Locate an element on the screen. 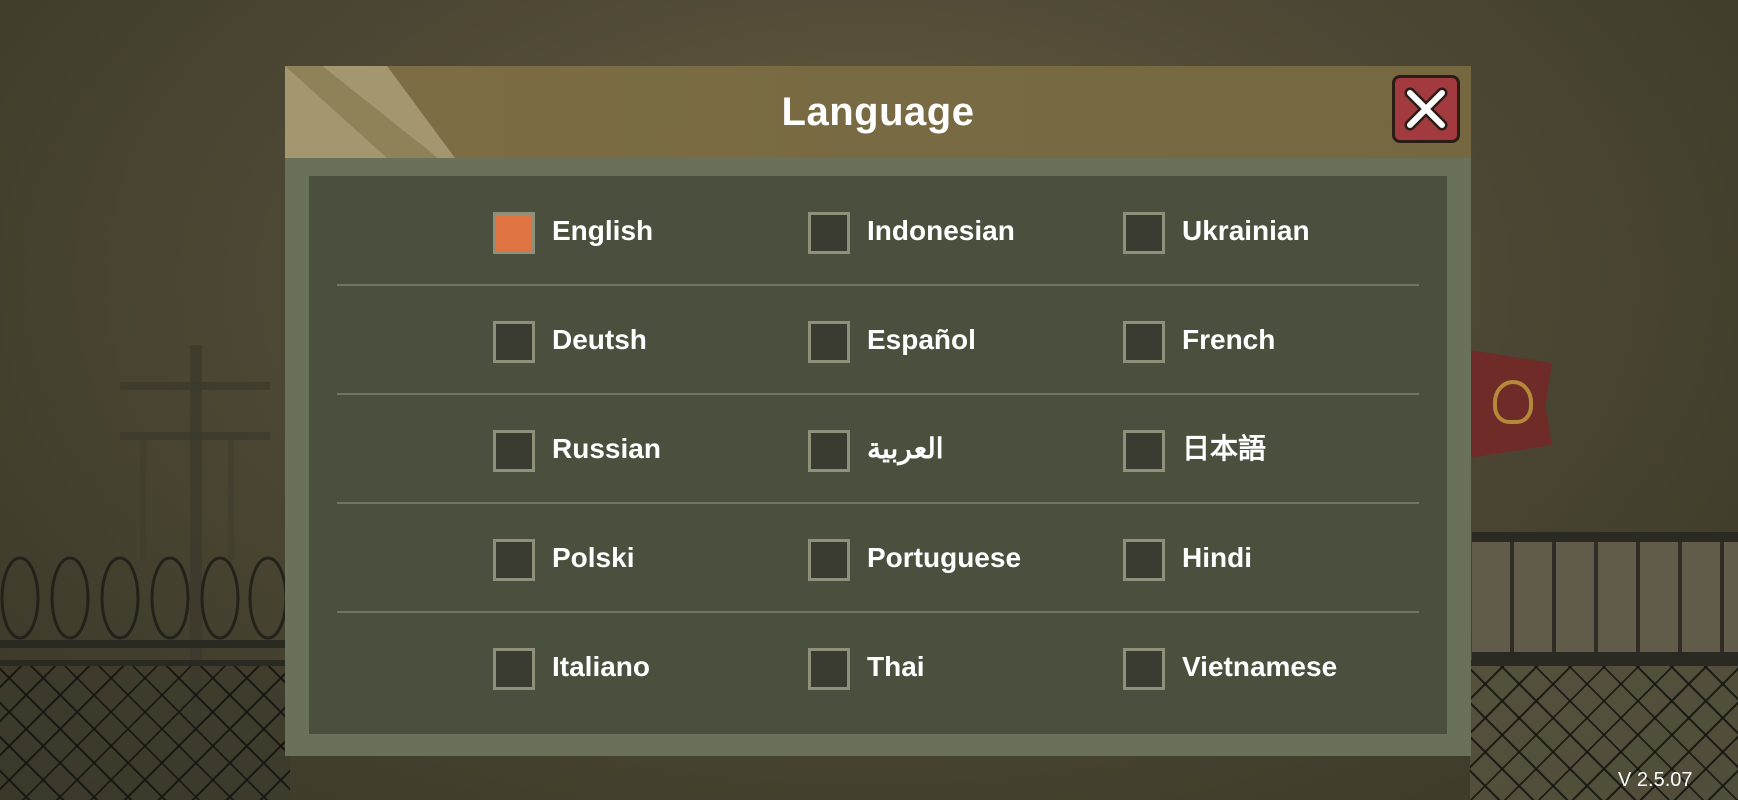 This screenshot has width=1738, height=800. language-option: French is located at coordinates (1273, 339).